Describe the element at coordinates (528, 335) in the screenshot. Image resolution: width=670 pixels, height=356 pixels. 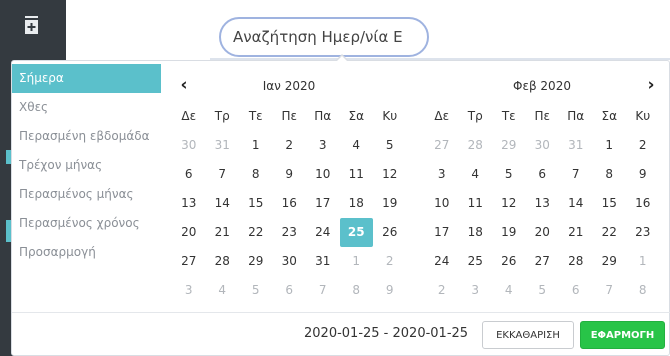
I see `clear-button: ΕΚΚΑΘΑΡΙΣΗ` at that location.